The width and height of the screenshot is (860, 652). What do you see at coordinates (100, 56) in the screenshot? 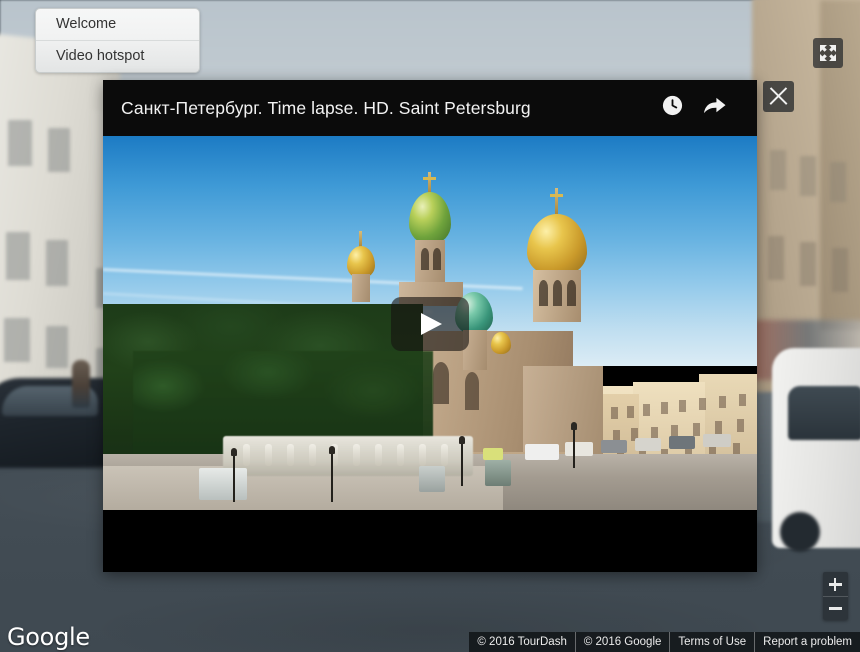
I see `hotspot-menu-item-label: Video hotspot` at bounding box center [100, 56].